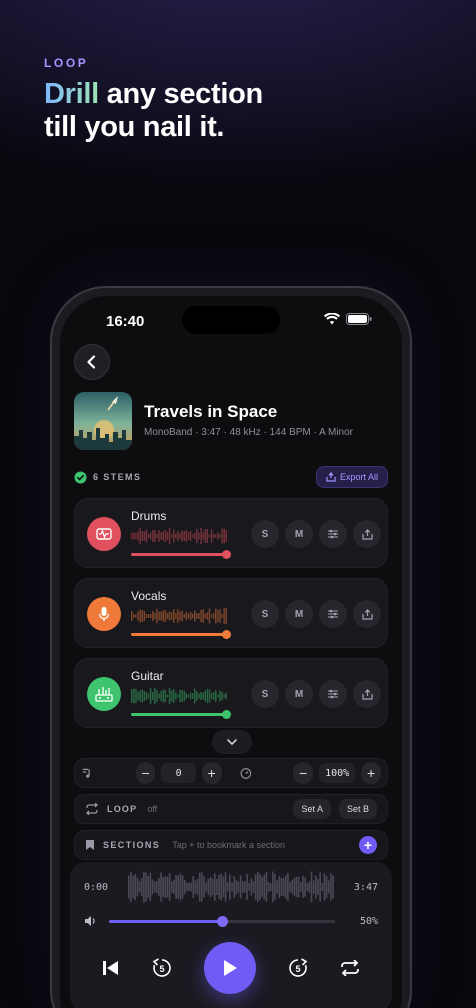 The width and height of the screenshot is (476, 1008). I want to click on speed-gauge-icon, so click(245, 773).